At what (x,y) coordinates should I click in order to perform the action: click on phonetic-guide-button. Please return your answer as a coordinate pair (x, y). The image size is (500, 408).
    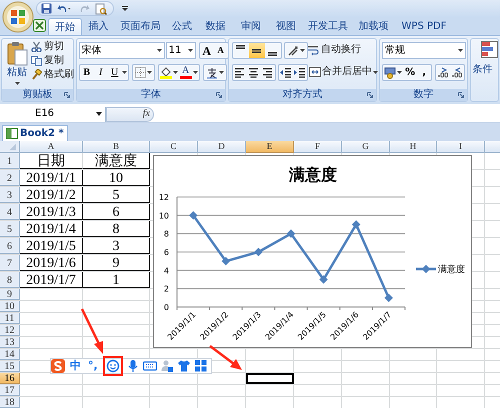
    Looking at the image, I should click on (214, 72).